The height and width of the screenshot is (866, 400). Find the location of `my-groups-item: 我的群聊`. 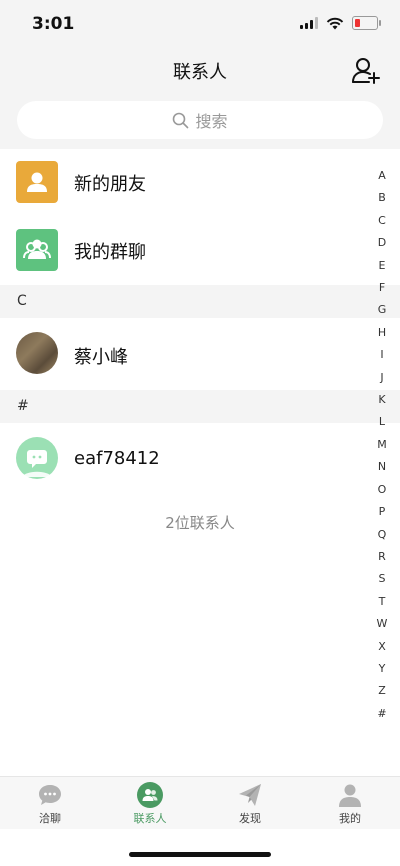

my-groups-item: 我的群聊 is located at coordinates (200, 250).